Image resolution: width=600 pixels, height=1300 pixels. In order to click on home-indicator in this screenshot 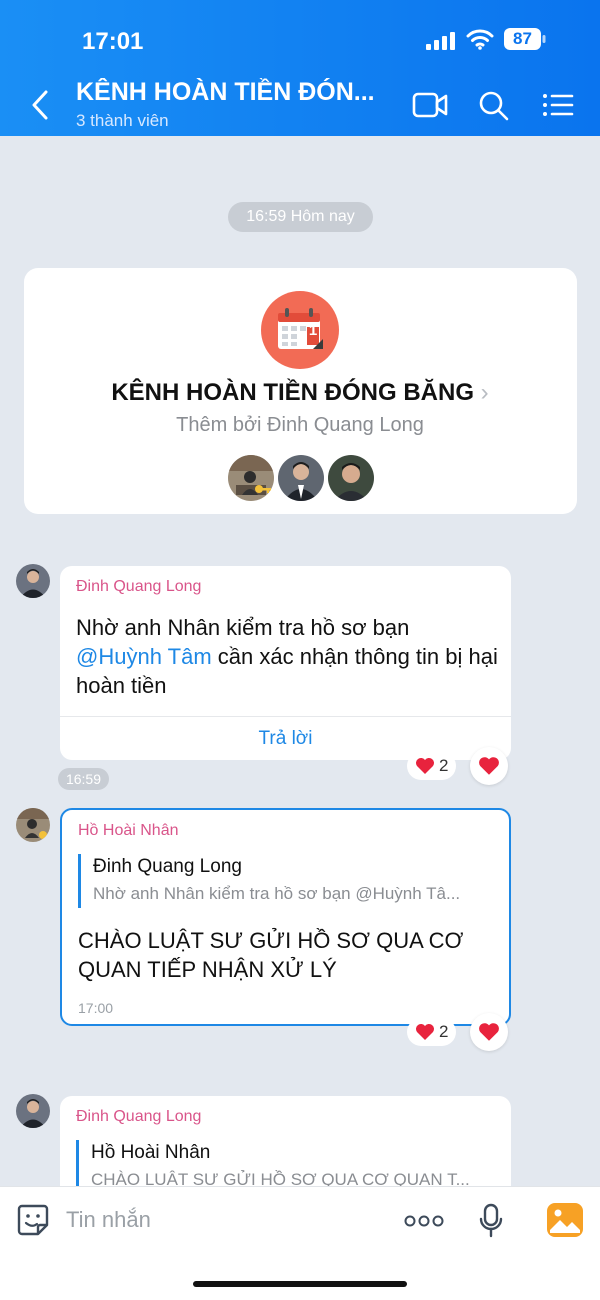, I will do `click(300, 1284)`.